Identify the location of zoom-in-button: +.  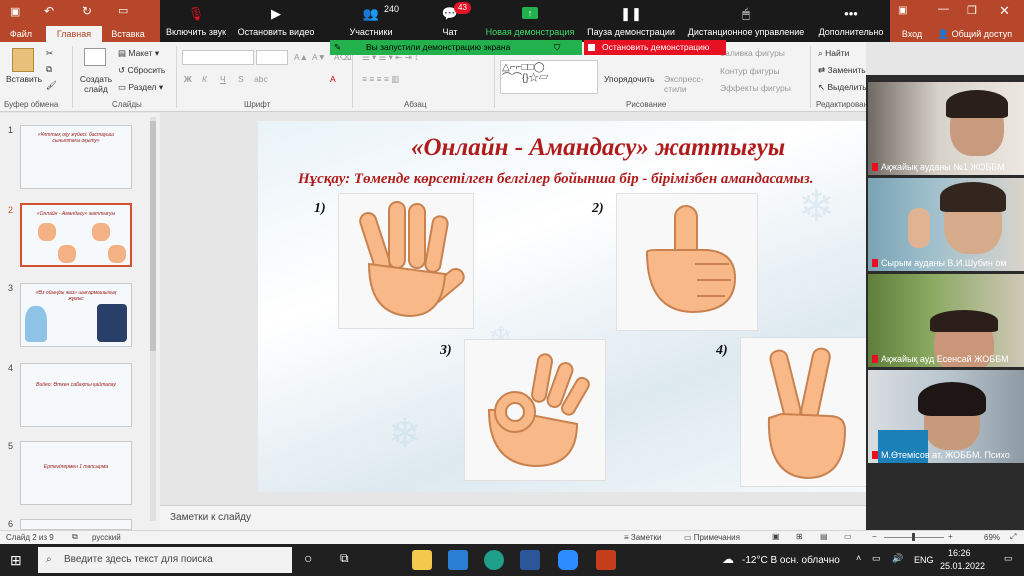
(950, 536).